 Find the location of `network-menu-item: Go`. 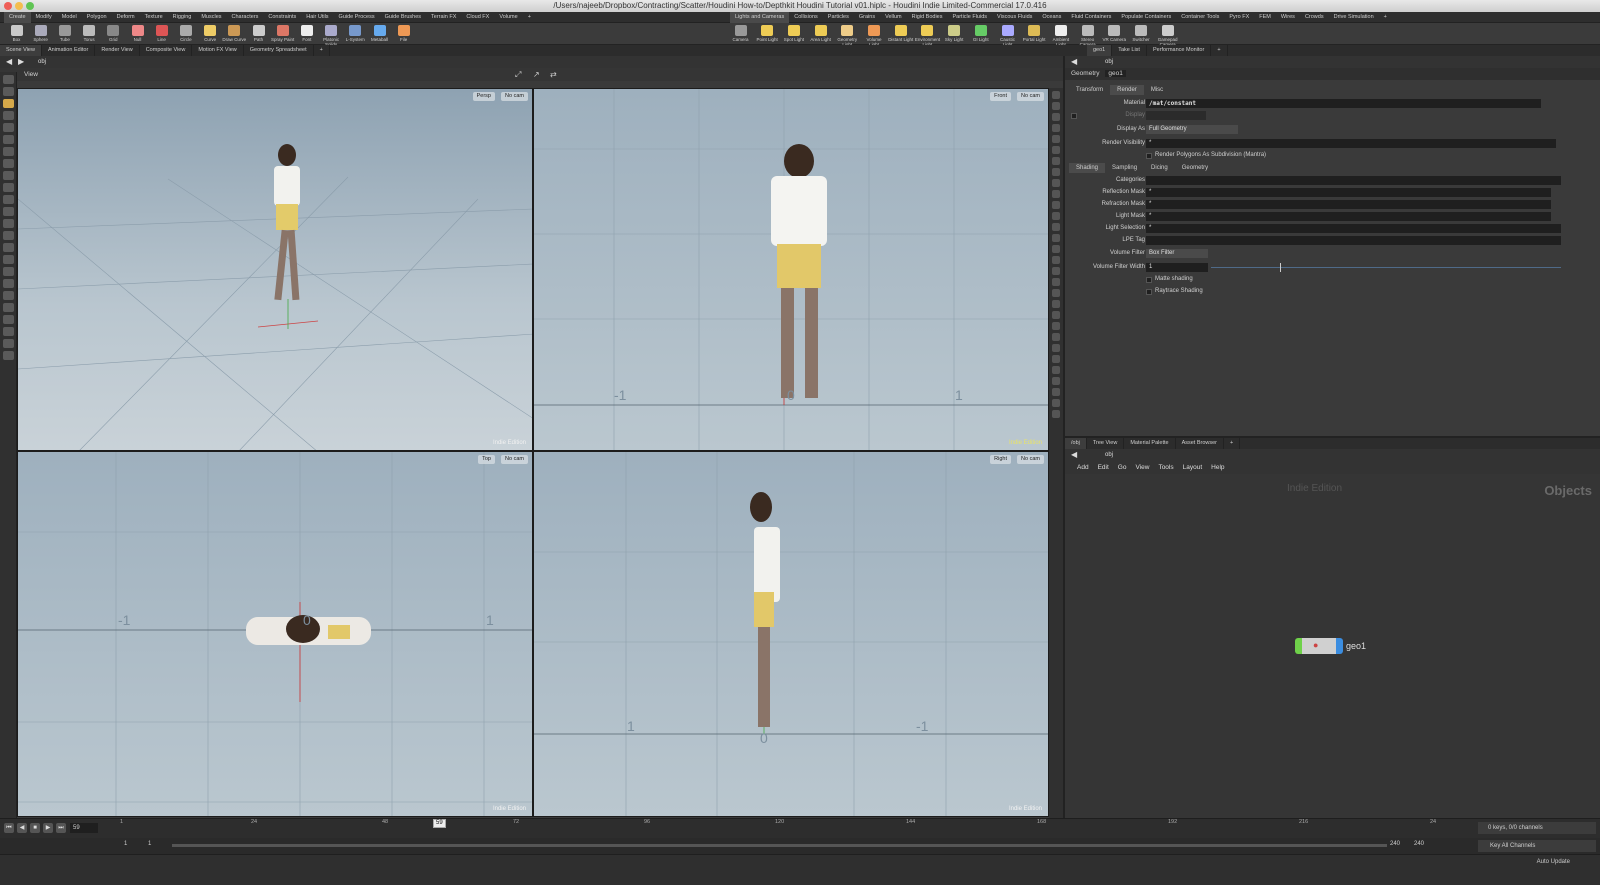

network-menu-item: Go is located at coordinates (1122, 467).